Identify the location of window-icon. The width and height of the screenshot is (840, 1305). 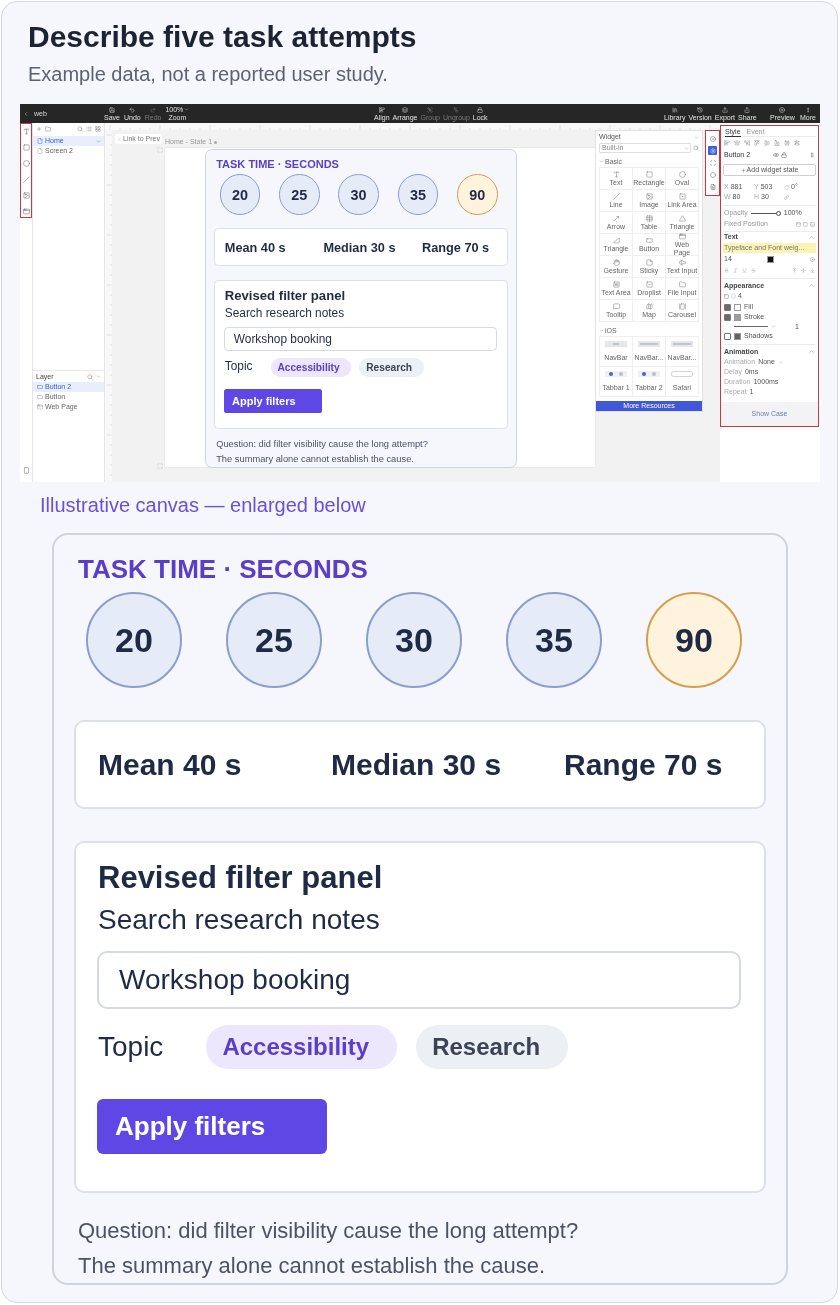
(26, 211).